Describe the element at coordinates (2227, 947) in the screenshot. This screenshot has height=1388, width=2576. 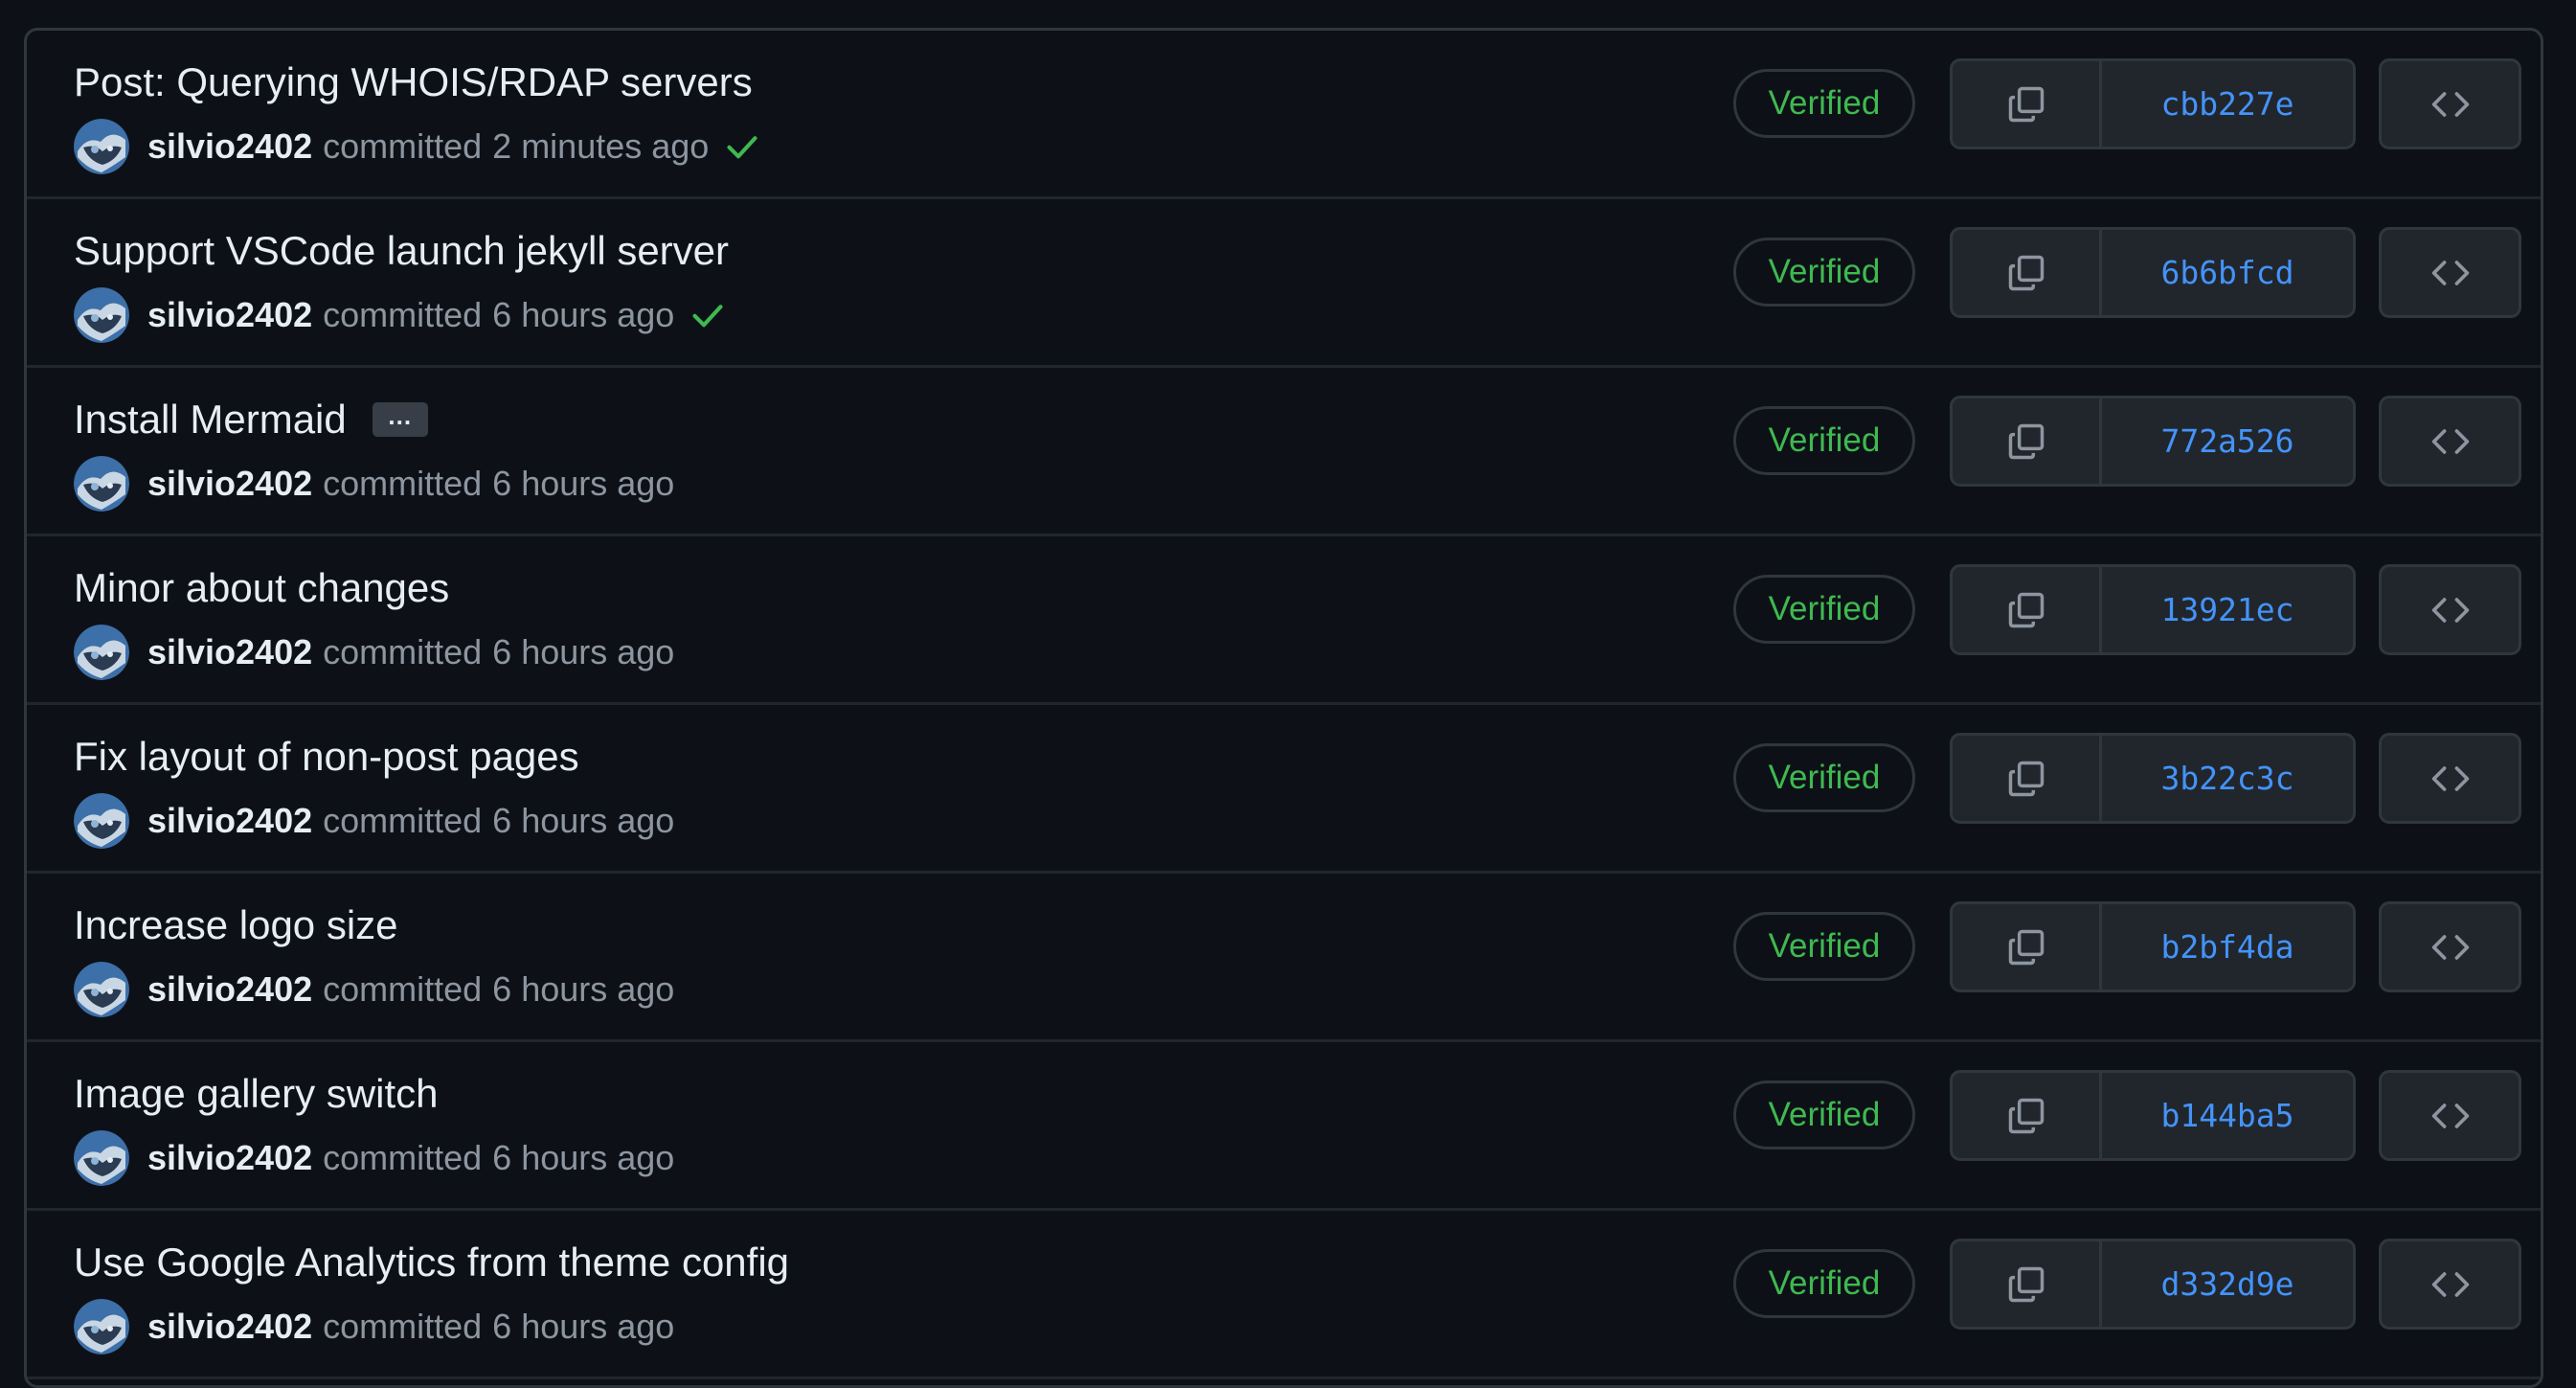
I see `commit-sha-link: b2bf4da` at that location.